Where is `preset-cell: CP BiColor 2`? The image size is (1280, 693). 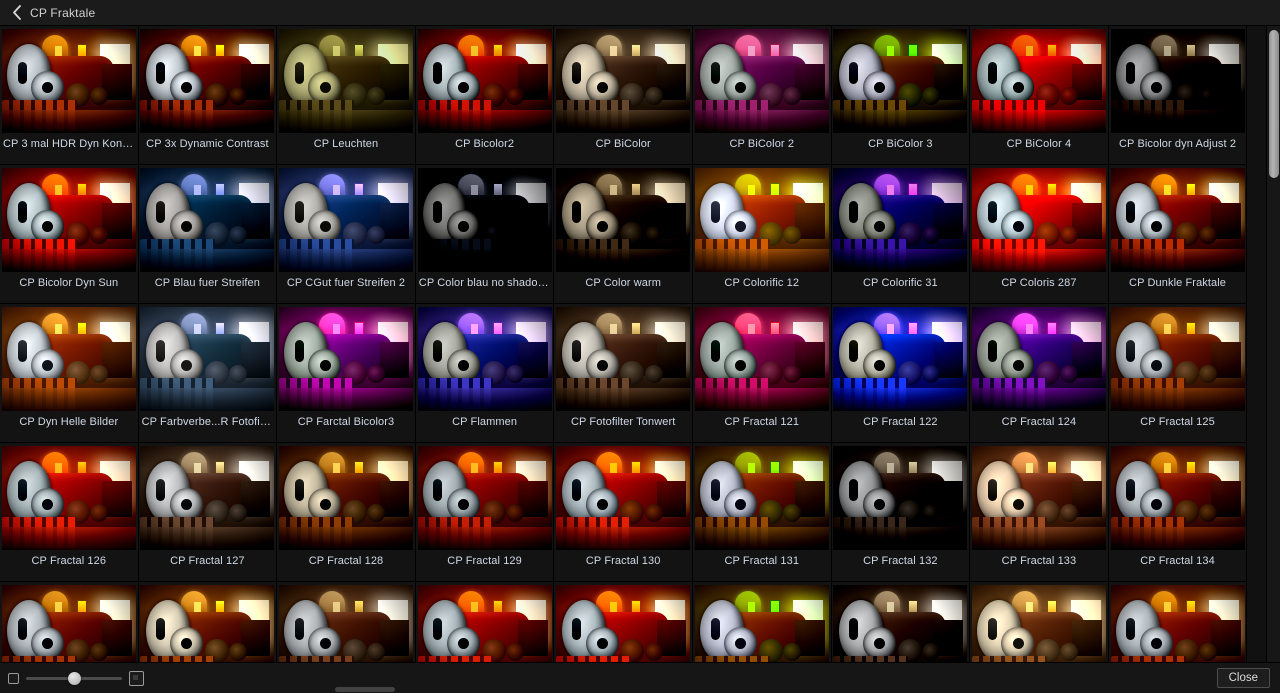
preset-cell: CP BiColor 2 is located at coordinates (762, 95).